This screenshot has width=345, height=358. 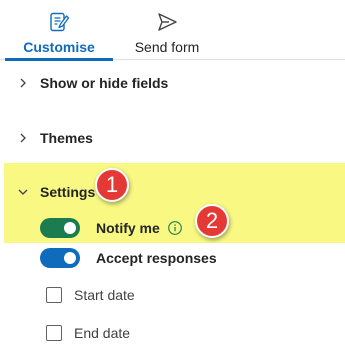 What do you see at coordinates (54, 333) in the screenshot?
I see `end-date-checkbox` at bounding box center [54, 333].